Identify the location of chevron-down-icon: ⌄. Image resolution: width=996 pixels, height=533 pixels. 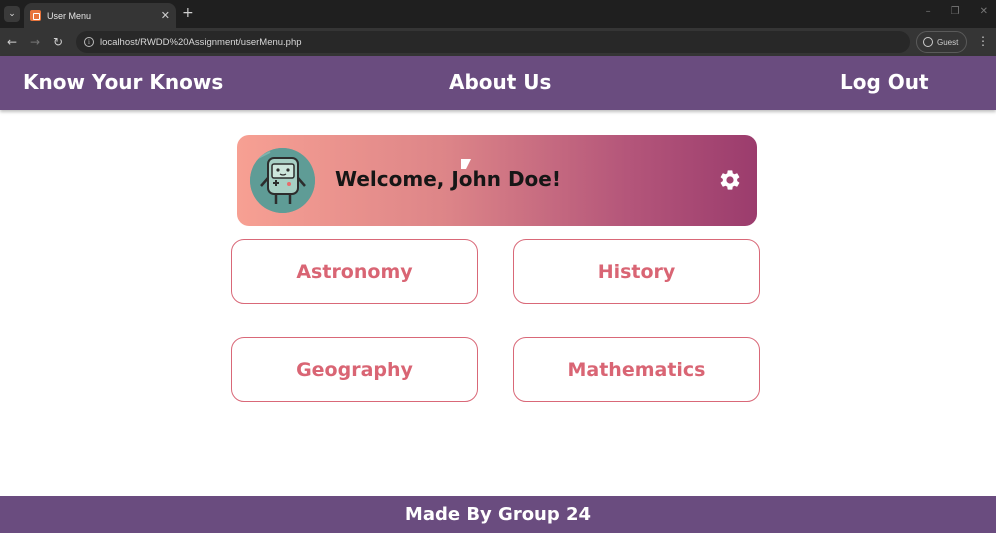
(12, 14).